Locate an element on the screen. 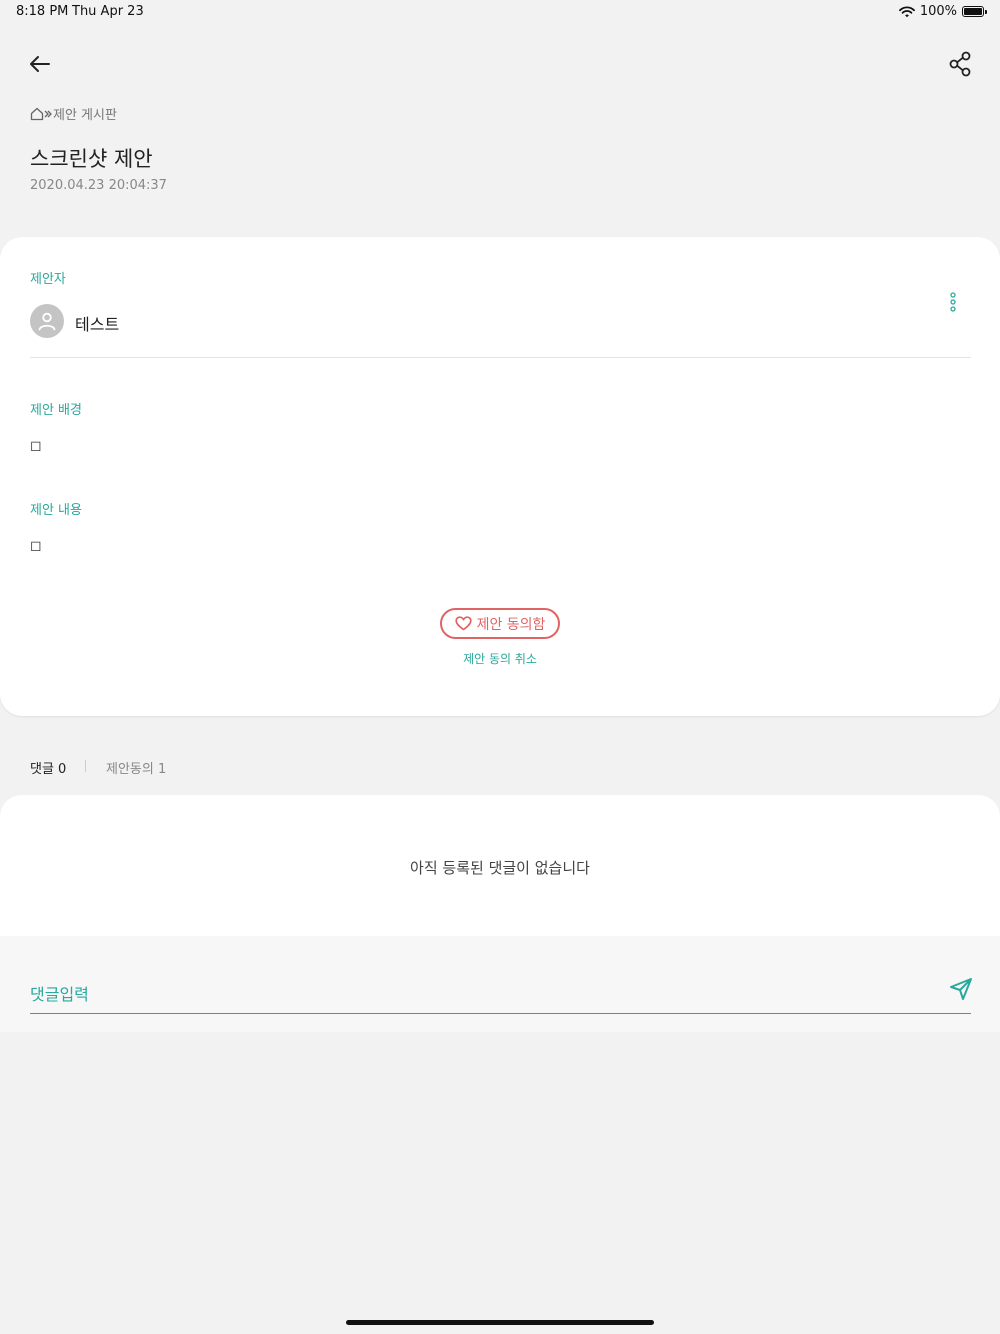  author-label: 제안자 is located at coordinates (48, 279).